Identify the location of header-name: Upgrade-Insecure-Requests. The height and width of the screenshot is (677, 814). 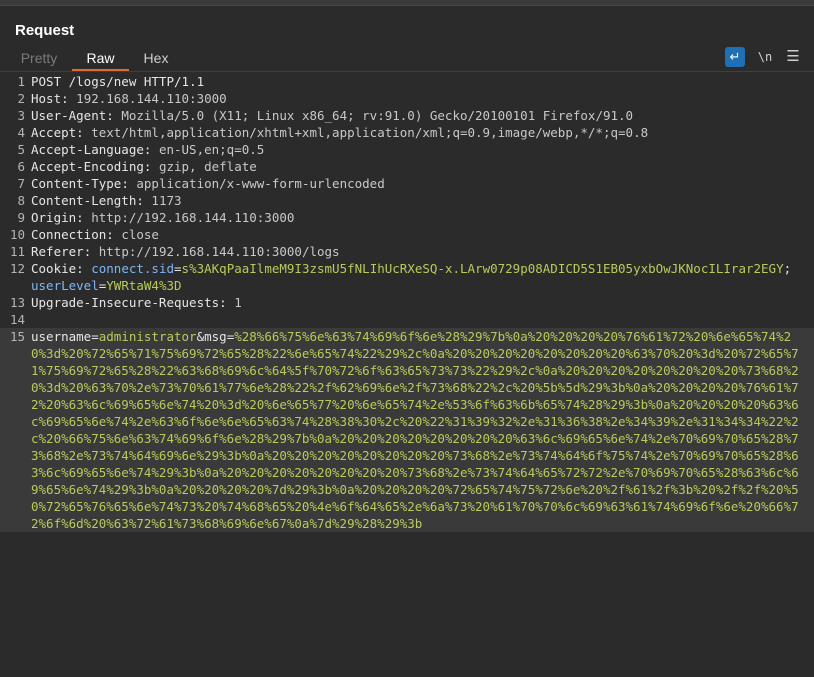
(125, 302).